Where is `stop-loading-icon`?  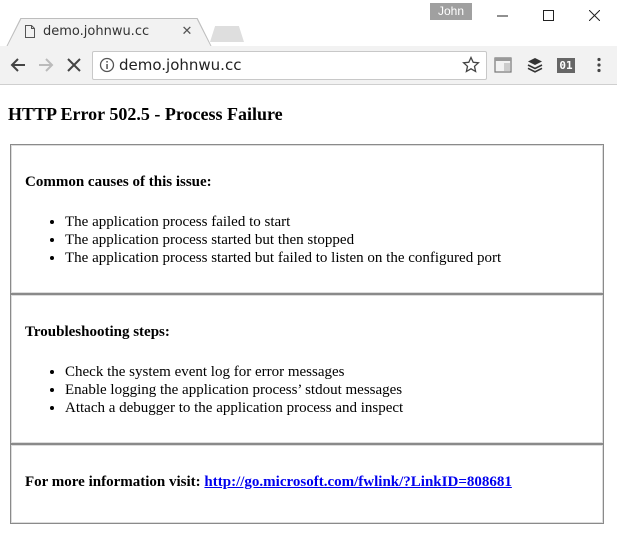
stop-loading-icon is located at coordinates (74, 65).